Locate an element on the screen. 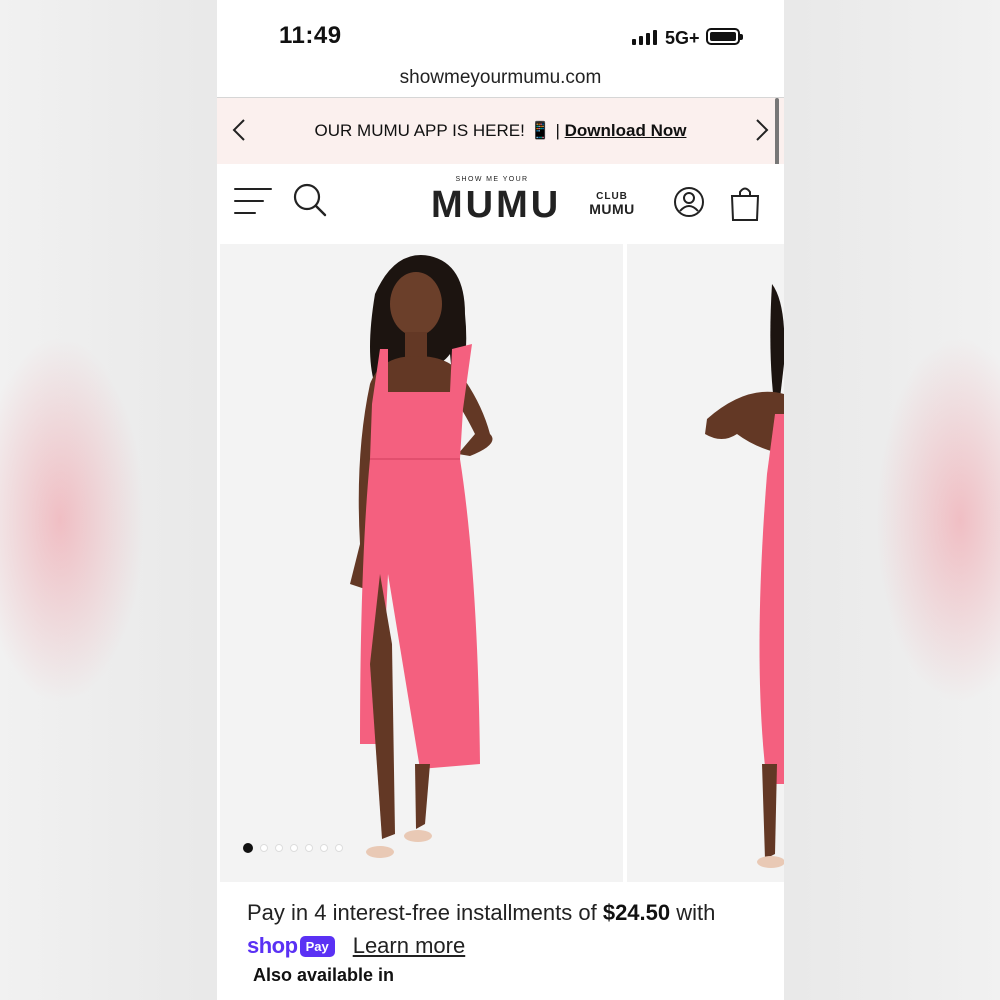 The image size is (1000, 1000). search-icon is located at coordinates (310, 200).